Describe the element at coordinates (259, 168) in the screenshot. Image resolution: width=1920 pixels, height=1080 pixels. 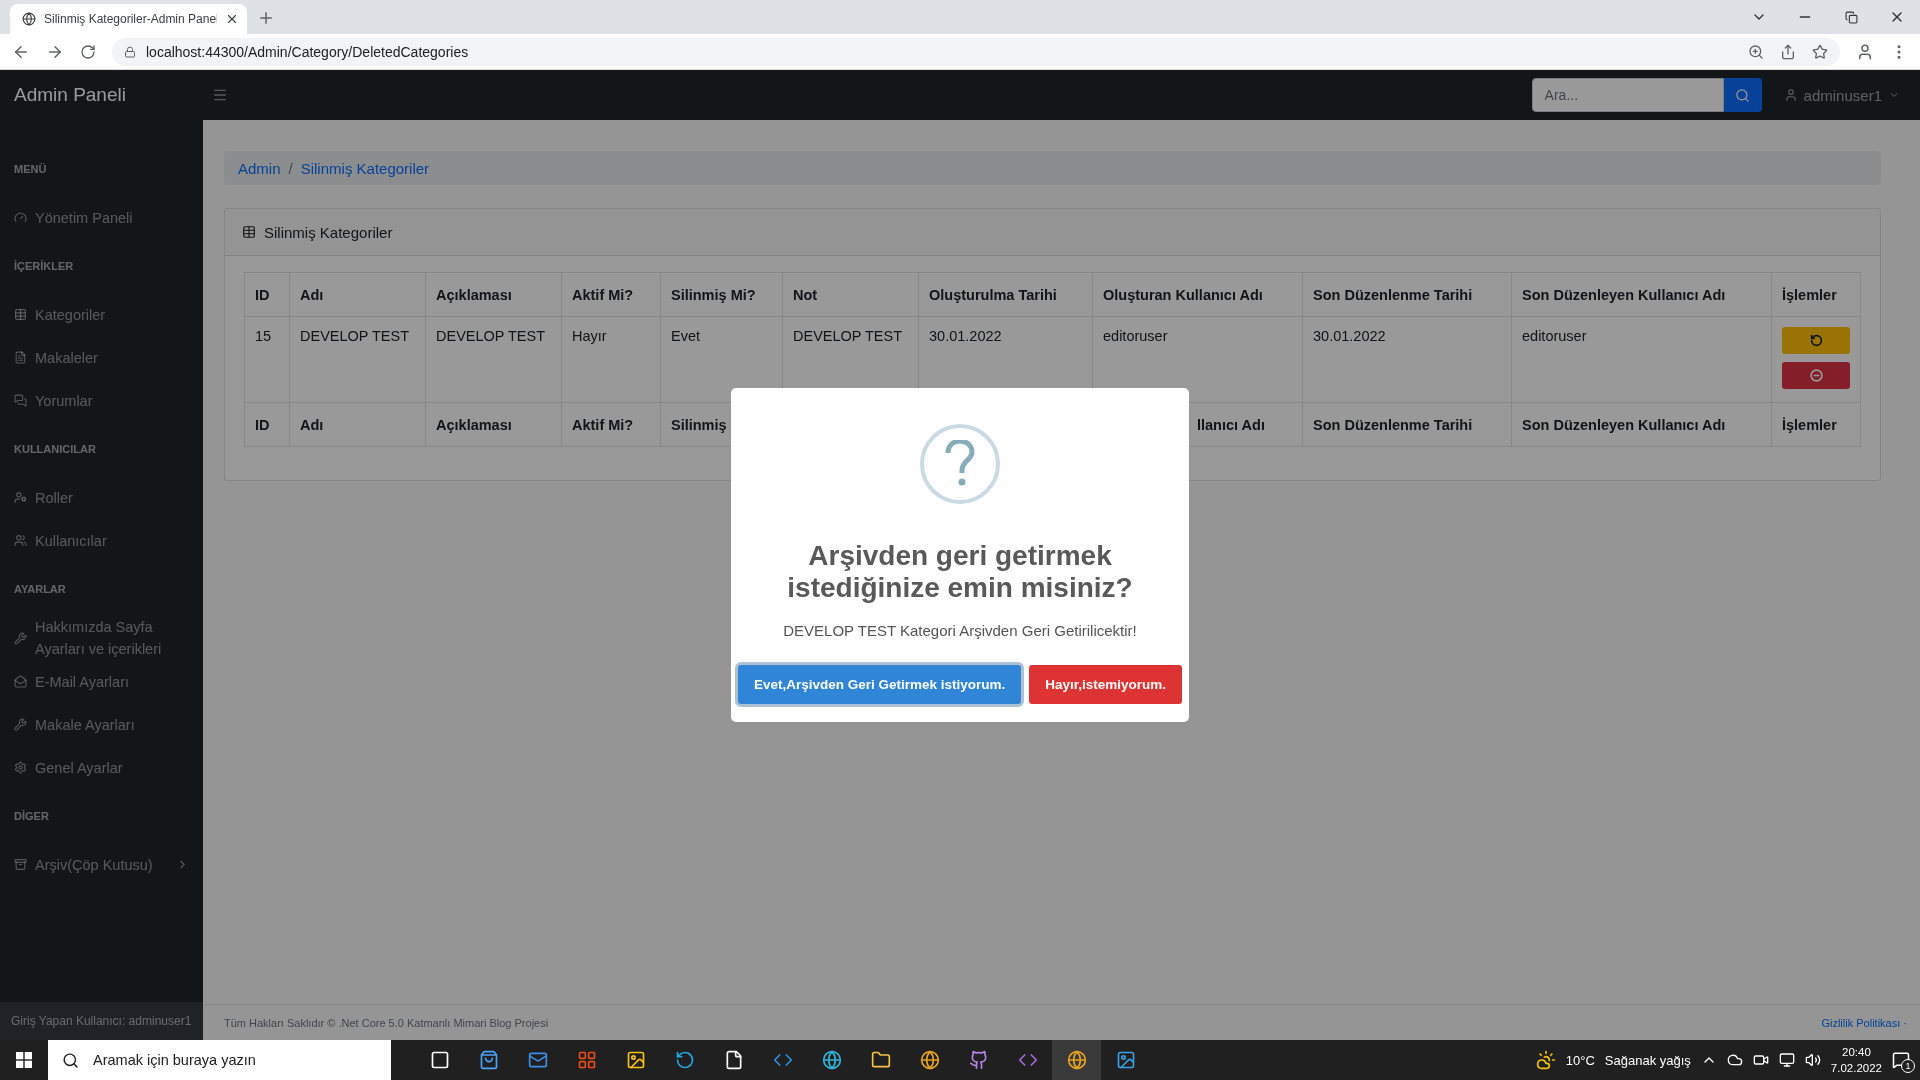
I see `breadcrumb-link: Admin` at that location.